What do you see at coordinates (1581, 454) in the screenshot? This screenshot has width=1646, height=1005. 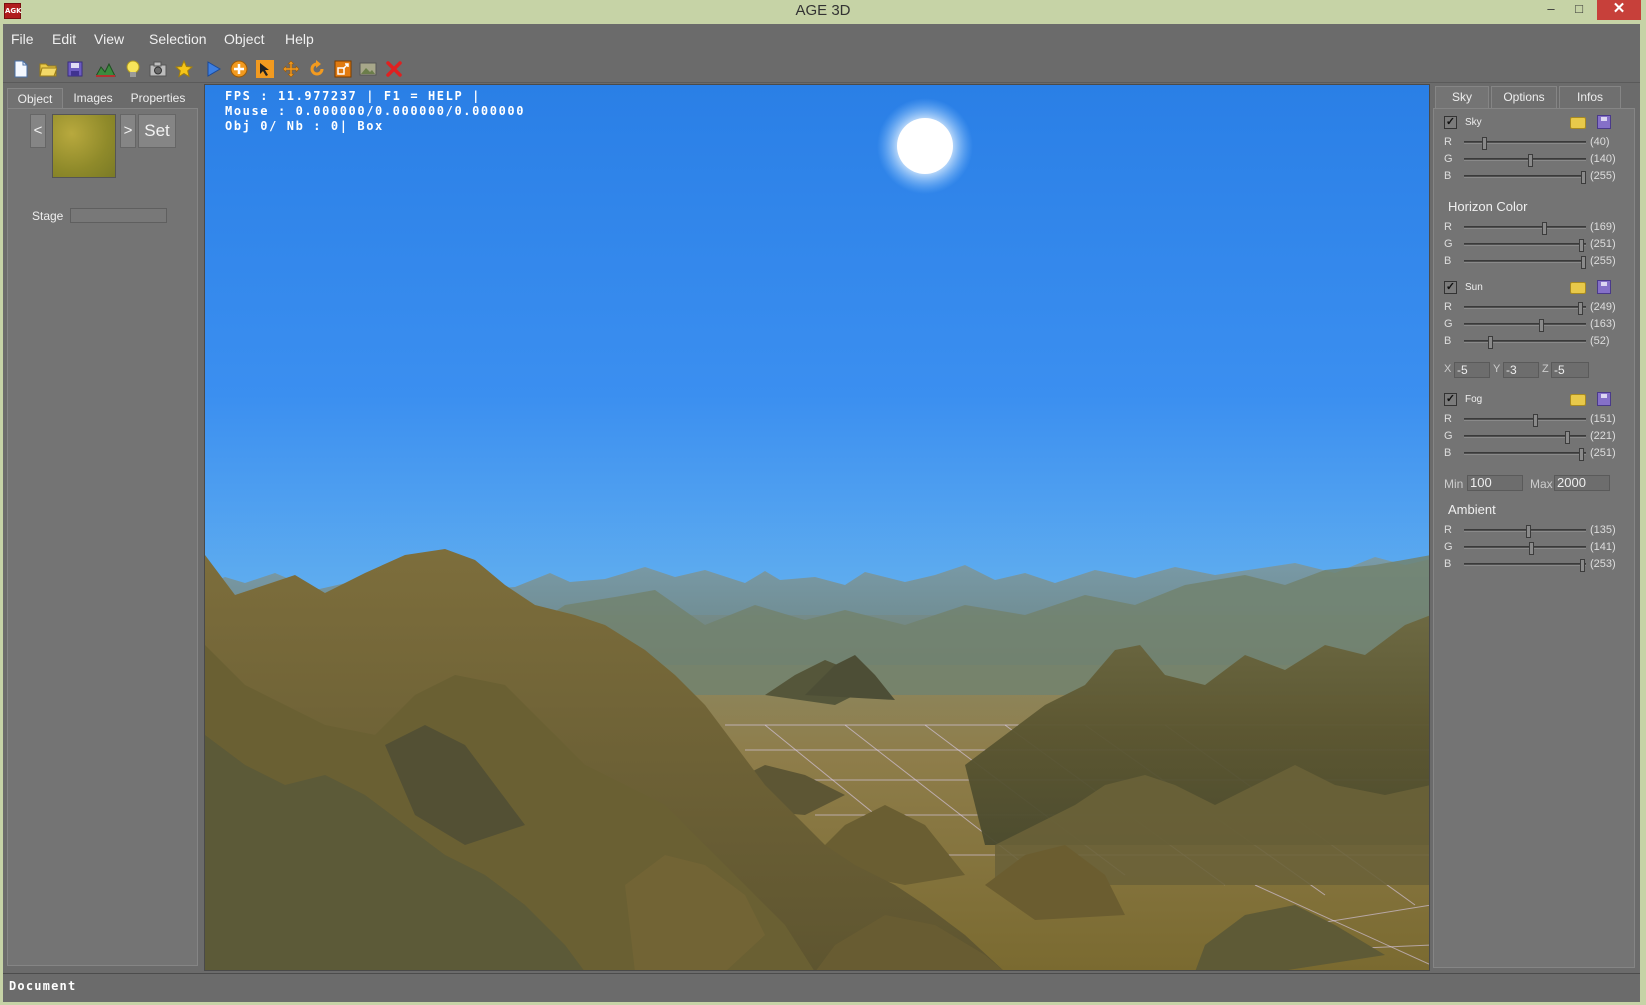 I see `fog-b-thumb` at bounding box center [1581, 454].